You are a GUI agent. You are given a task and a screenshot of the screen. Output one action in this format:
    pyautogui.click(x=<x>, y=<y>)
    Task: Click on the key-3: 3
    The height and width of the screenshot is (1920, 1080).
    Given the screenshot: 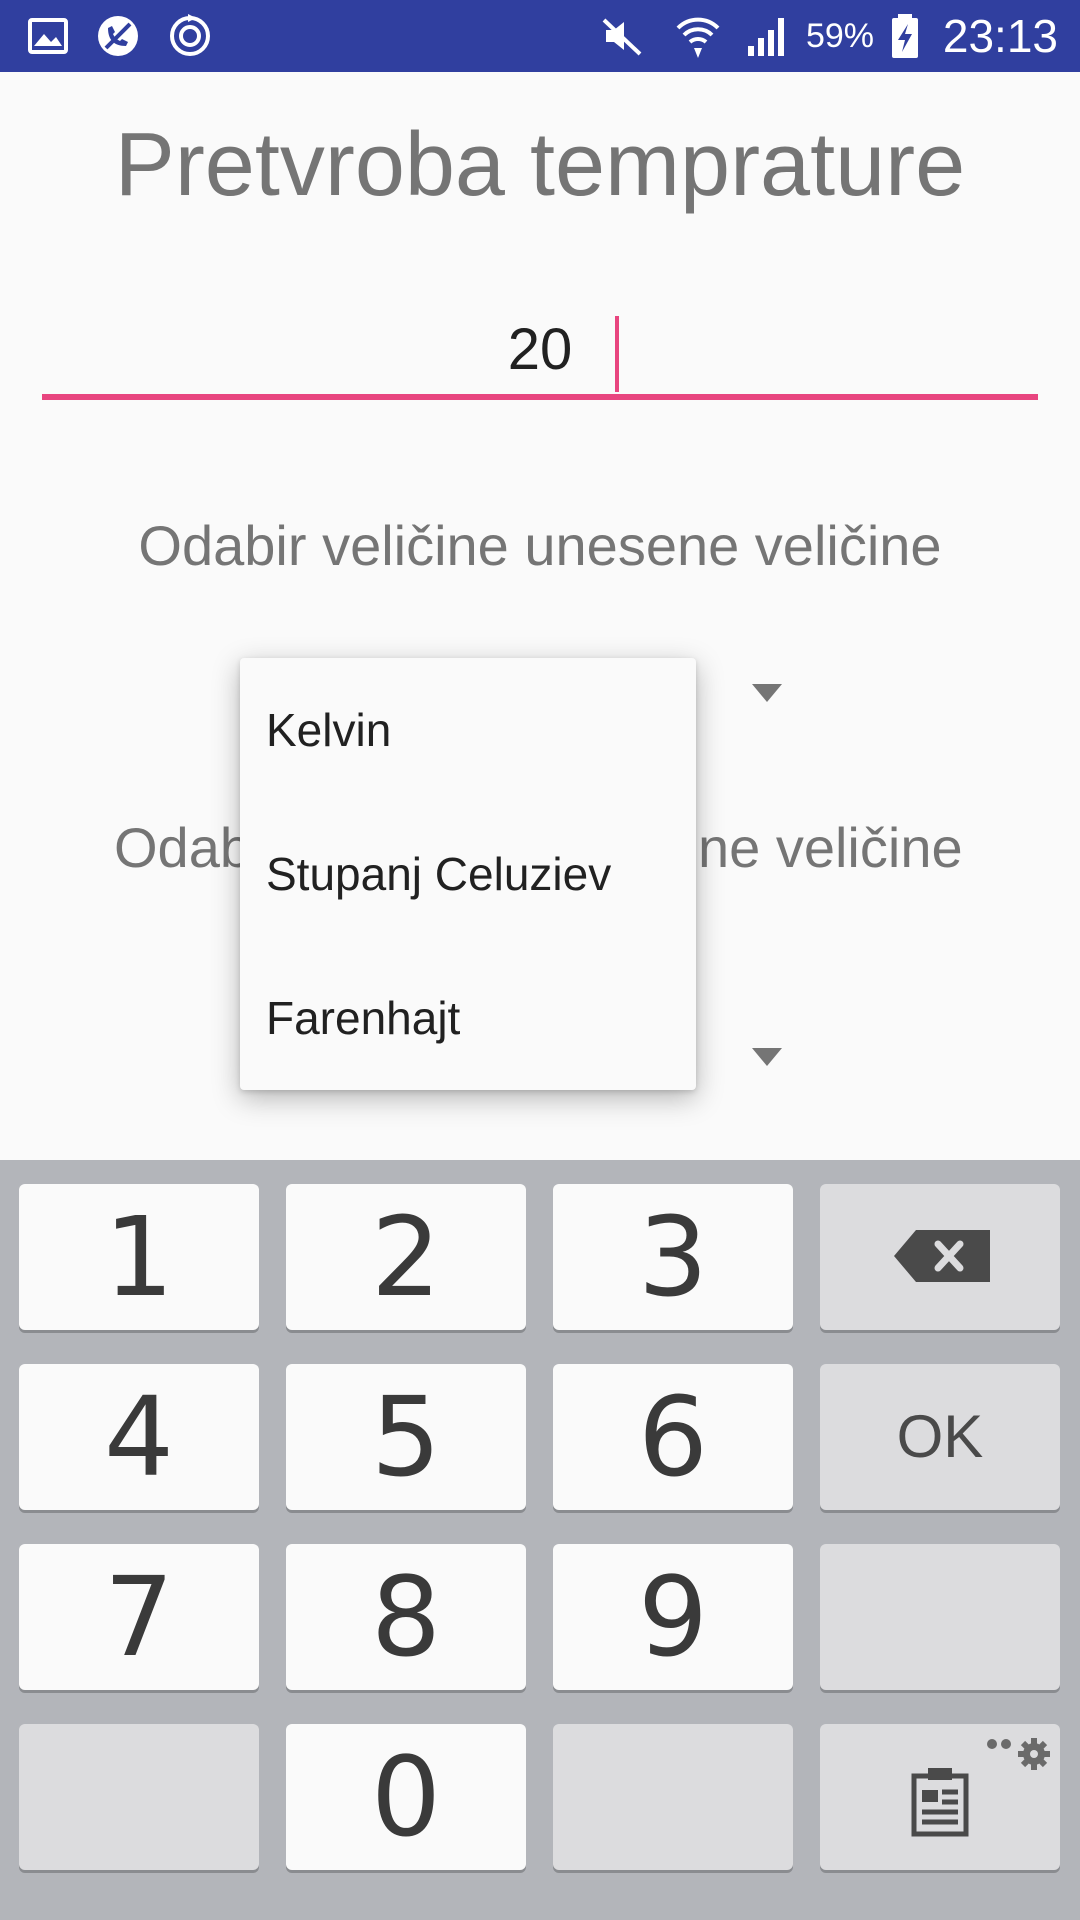 What is the action you would take?
    pyautogui.click(x=673, y=1257)
    